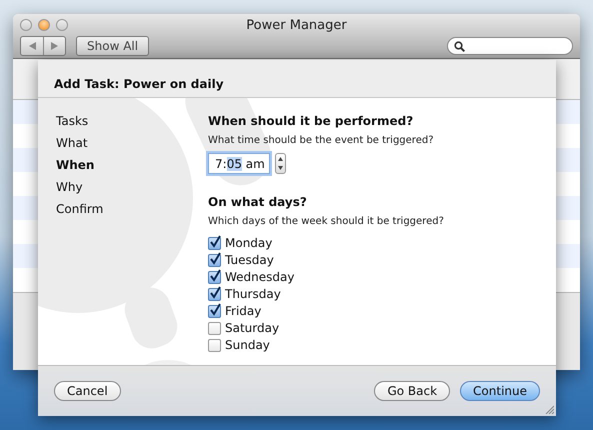 This screenshot has width=593, height=430. What do you see at coordinates (259, 277) in the screenshot?
I see `day-label: Wednesday` at bounding box center [259, 277].